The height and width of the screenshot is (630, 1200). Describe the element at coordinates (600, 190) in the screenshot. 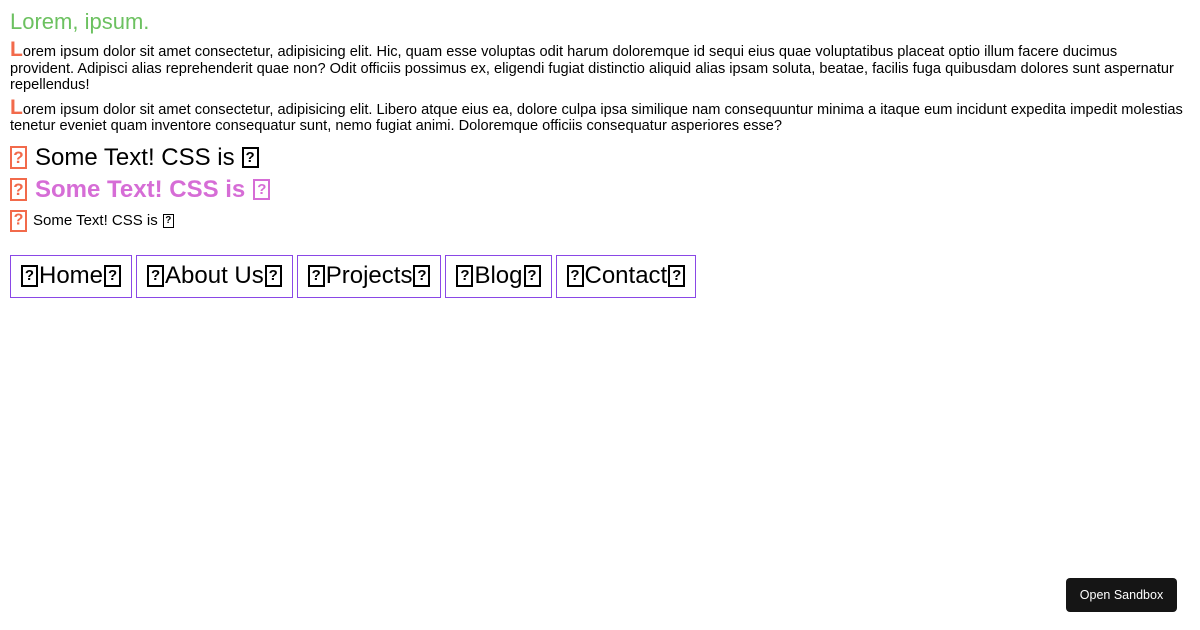

I see `css-text-line-bold: Some Text! CSS is` at that location.